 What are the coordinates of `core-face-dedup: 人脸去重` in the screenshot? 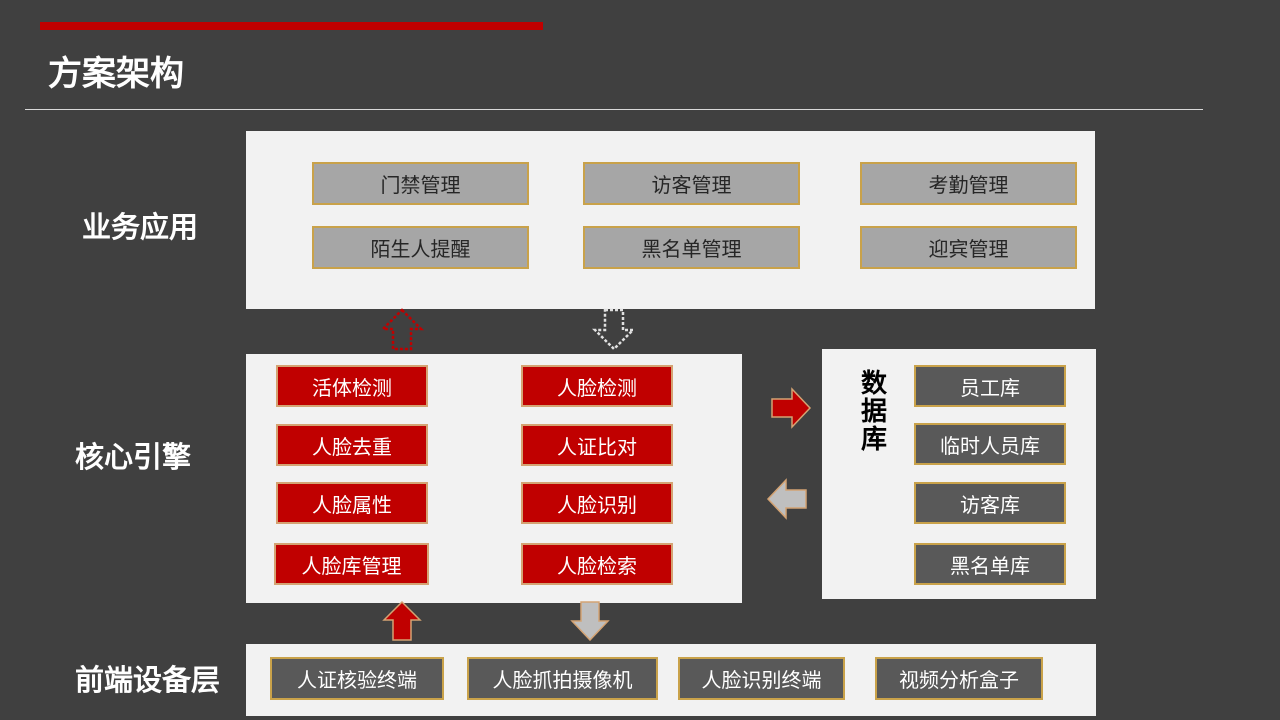 It's located at (352, 445).